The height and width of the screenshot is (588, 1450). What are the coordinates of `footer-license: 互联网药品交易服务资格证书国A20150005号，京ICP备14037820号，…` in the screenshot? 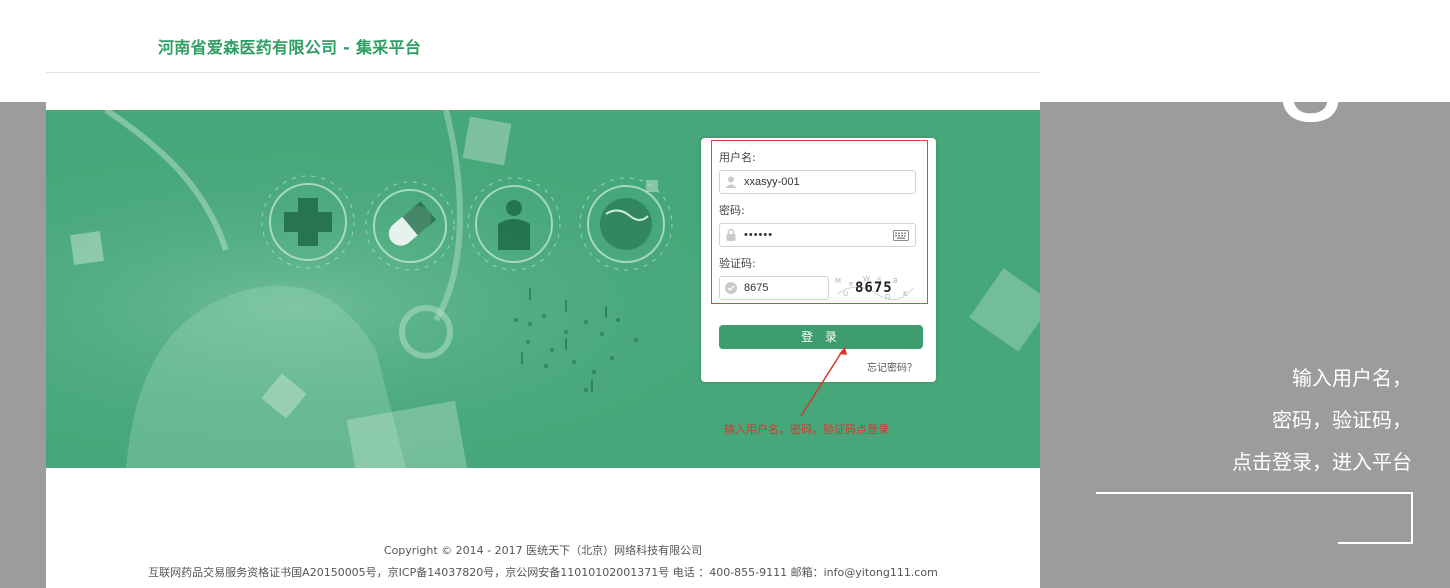 It's located at (543, 572).